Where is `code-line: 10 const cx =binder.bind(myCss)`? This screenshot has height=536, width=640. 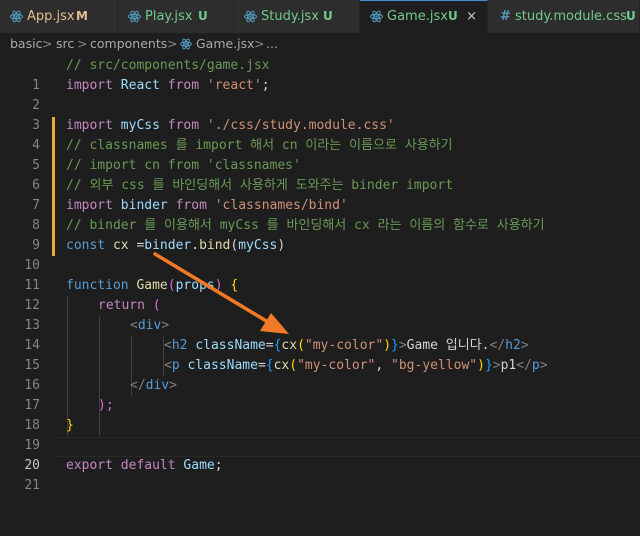
code-line: 10 const cx =binder.bind(myCss) is located at coordinates (320, 254).